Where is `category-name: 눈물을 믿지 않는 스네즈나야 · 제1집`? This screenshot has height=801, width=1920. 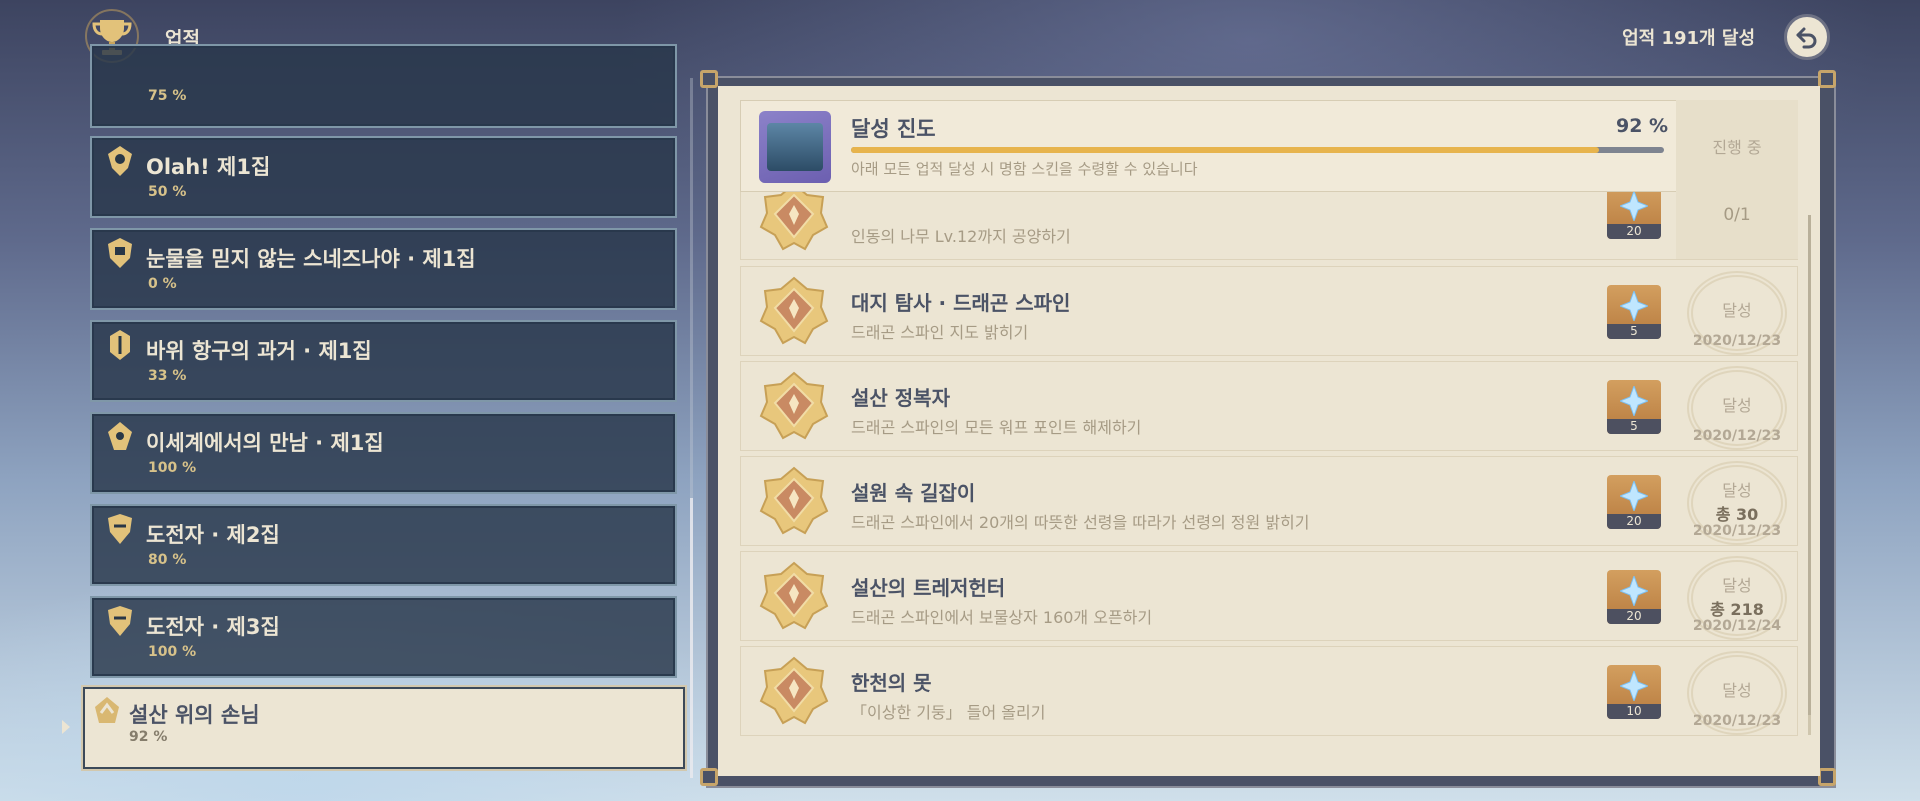
category-name: 눈물을 믿지 않는 스네즈나야 · 제1집 is located at coordinates (311, 259).